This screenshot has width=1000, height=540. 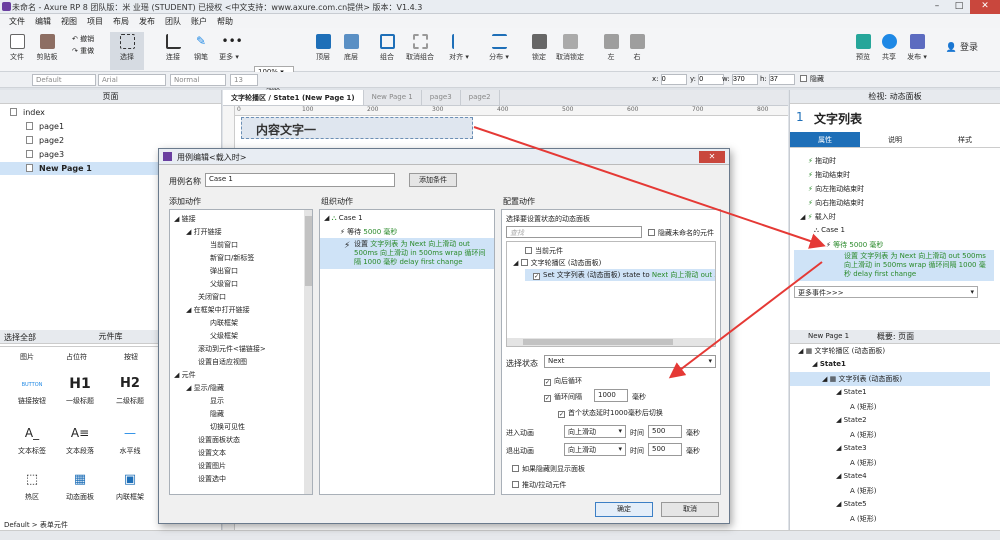 What do you see at coordinates (224, 323) in the screenshot?
I see `action-item: 内联框架` at bounding box center [224, 323].